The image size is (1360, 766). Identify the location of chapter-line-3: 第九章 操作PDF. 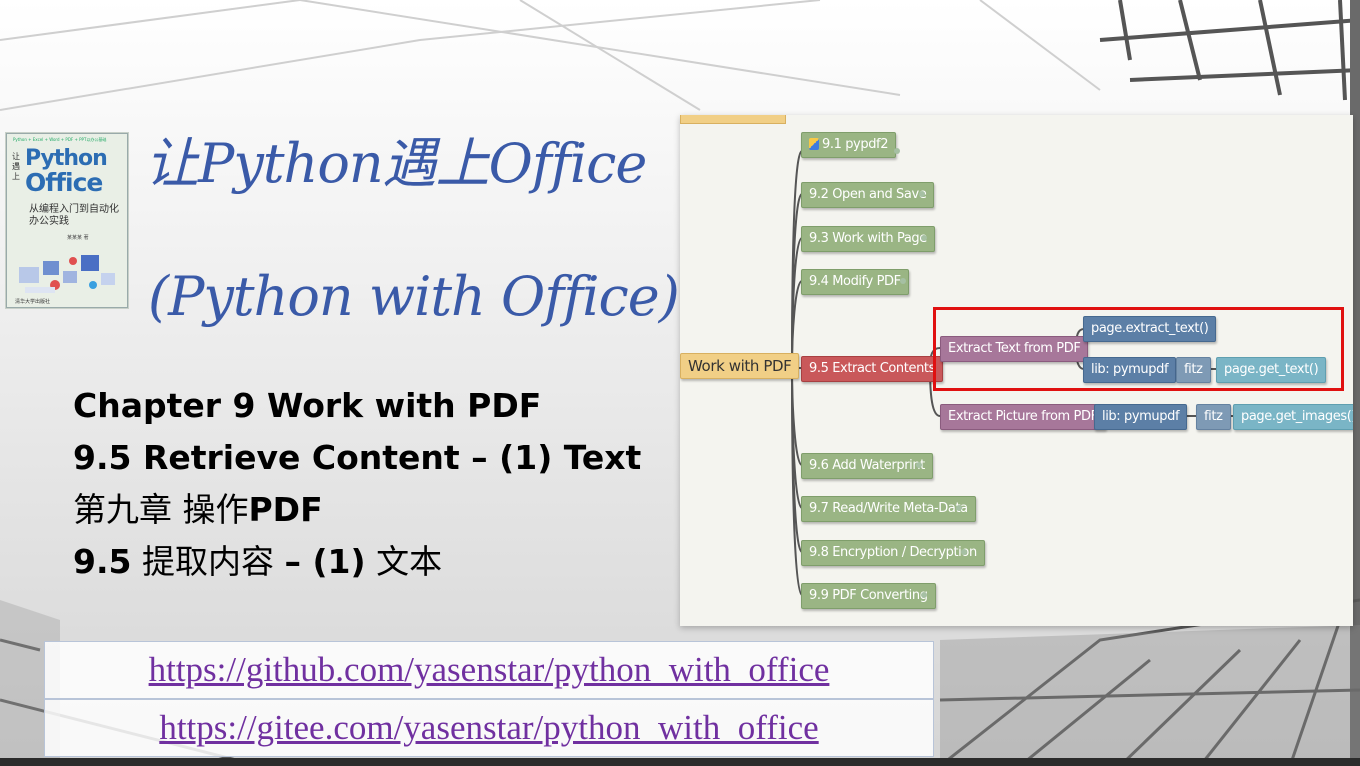
(198, 510).